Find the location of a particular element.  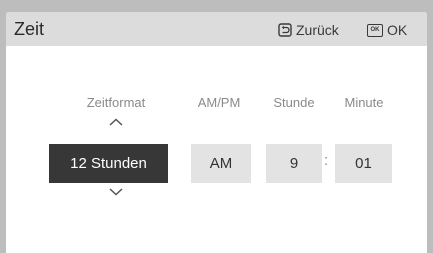

minute-label: Minute is located at coordinates (364, 102).